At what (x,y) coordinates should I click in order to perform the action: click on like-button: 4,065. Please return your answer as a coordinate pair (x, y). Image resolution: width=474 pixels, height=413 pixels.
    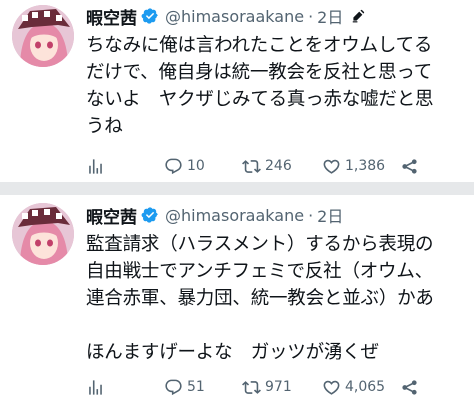
    Looking at the image, I should click on (353, 387).